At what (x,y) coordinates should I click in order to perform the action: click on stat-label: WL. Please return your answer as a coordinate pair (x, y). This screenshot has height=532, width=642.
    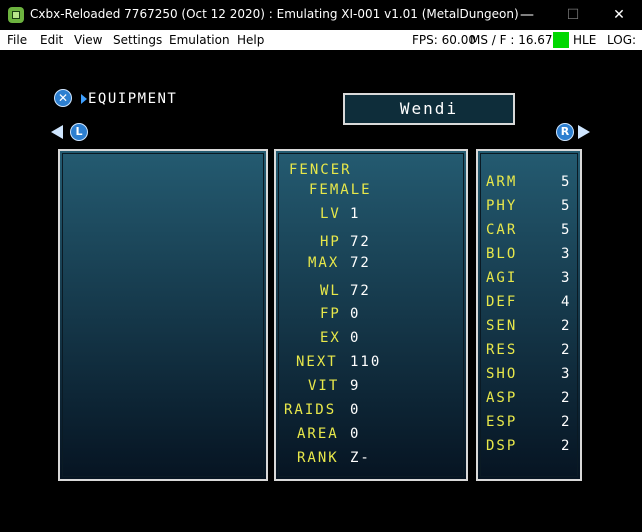
    Looking at the image, I should click on (330, 291).